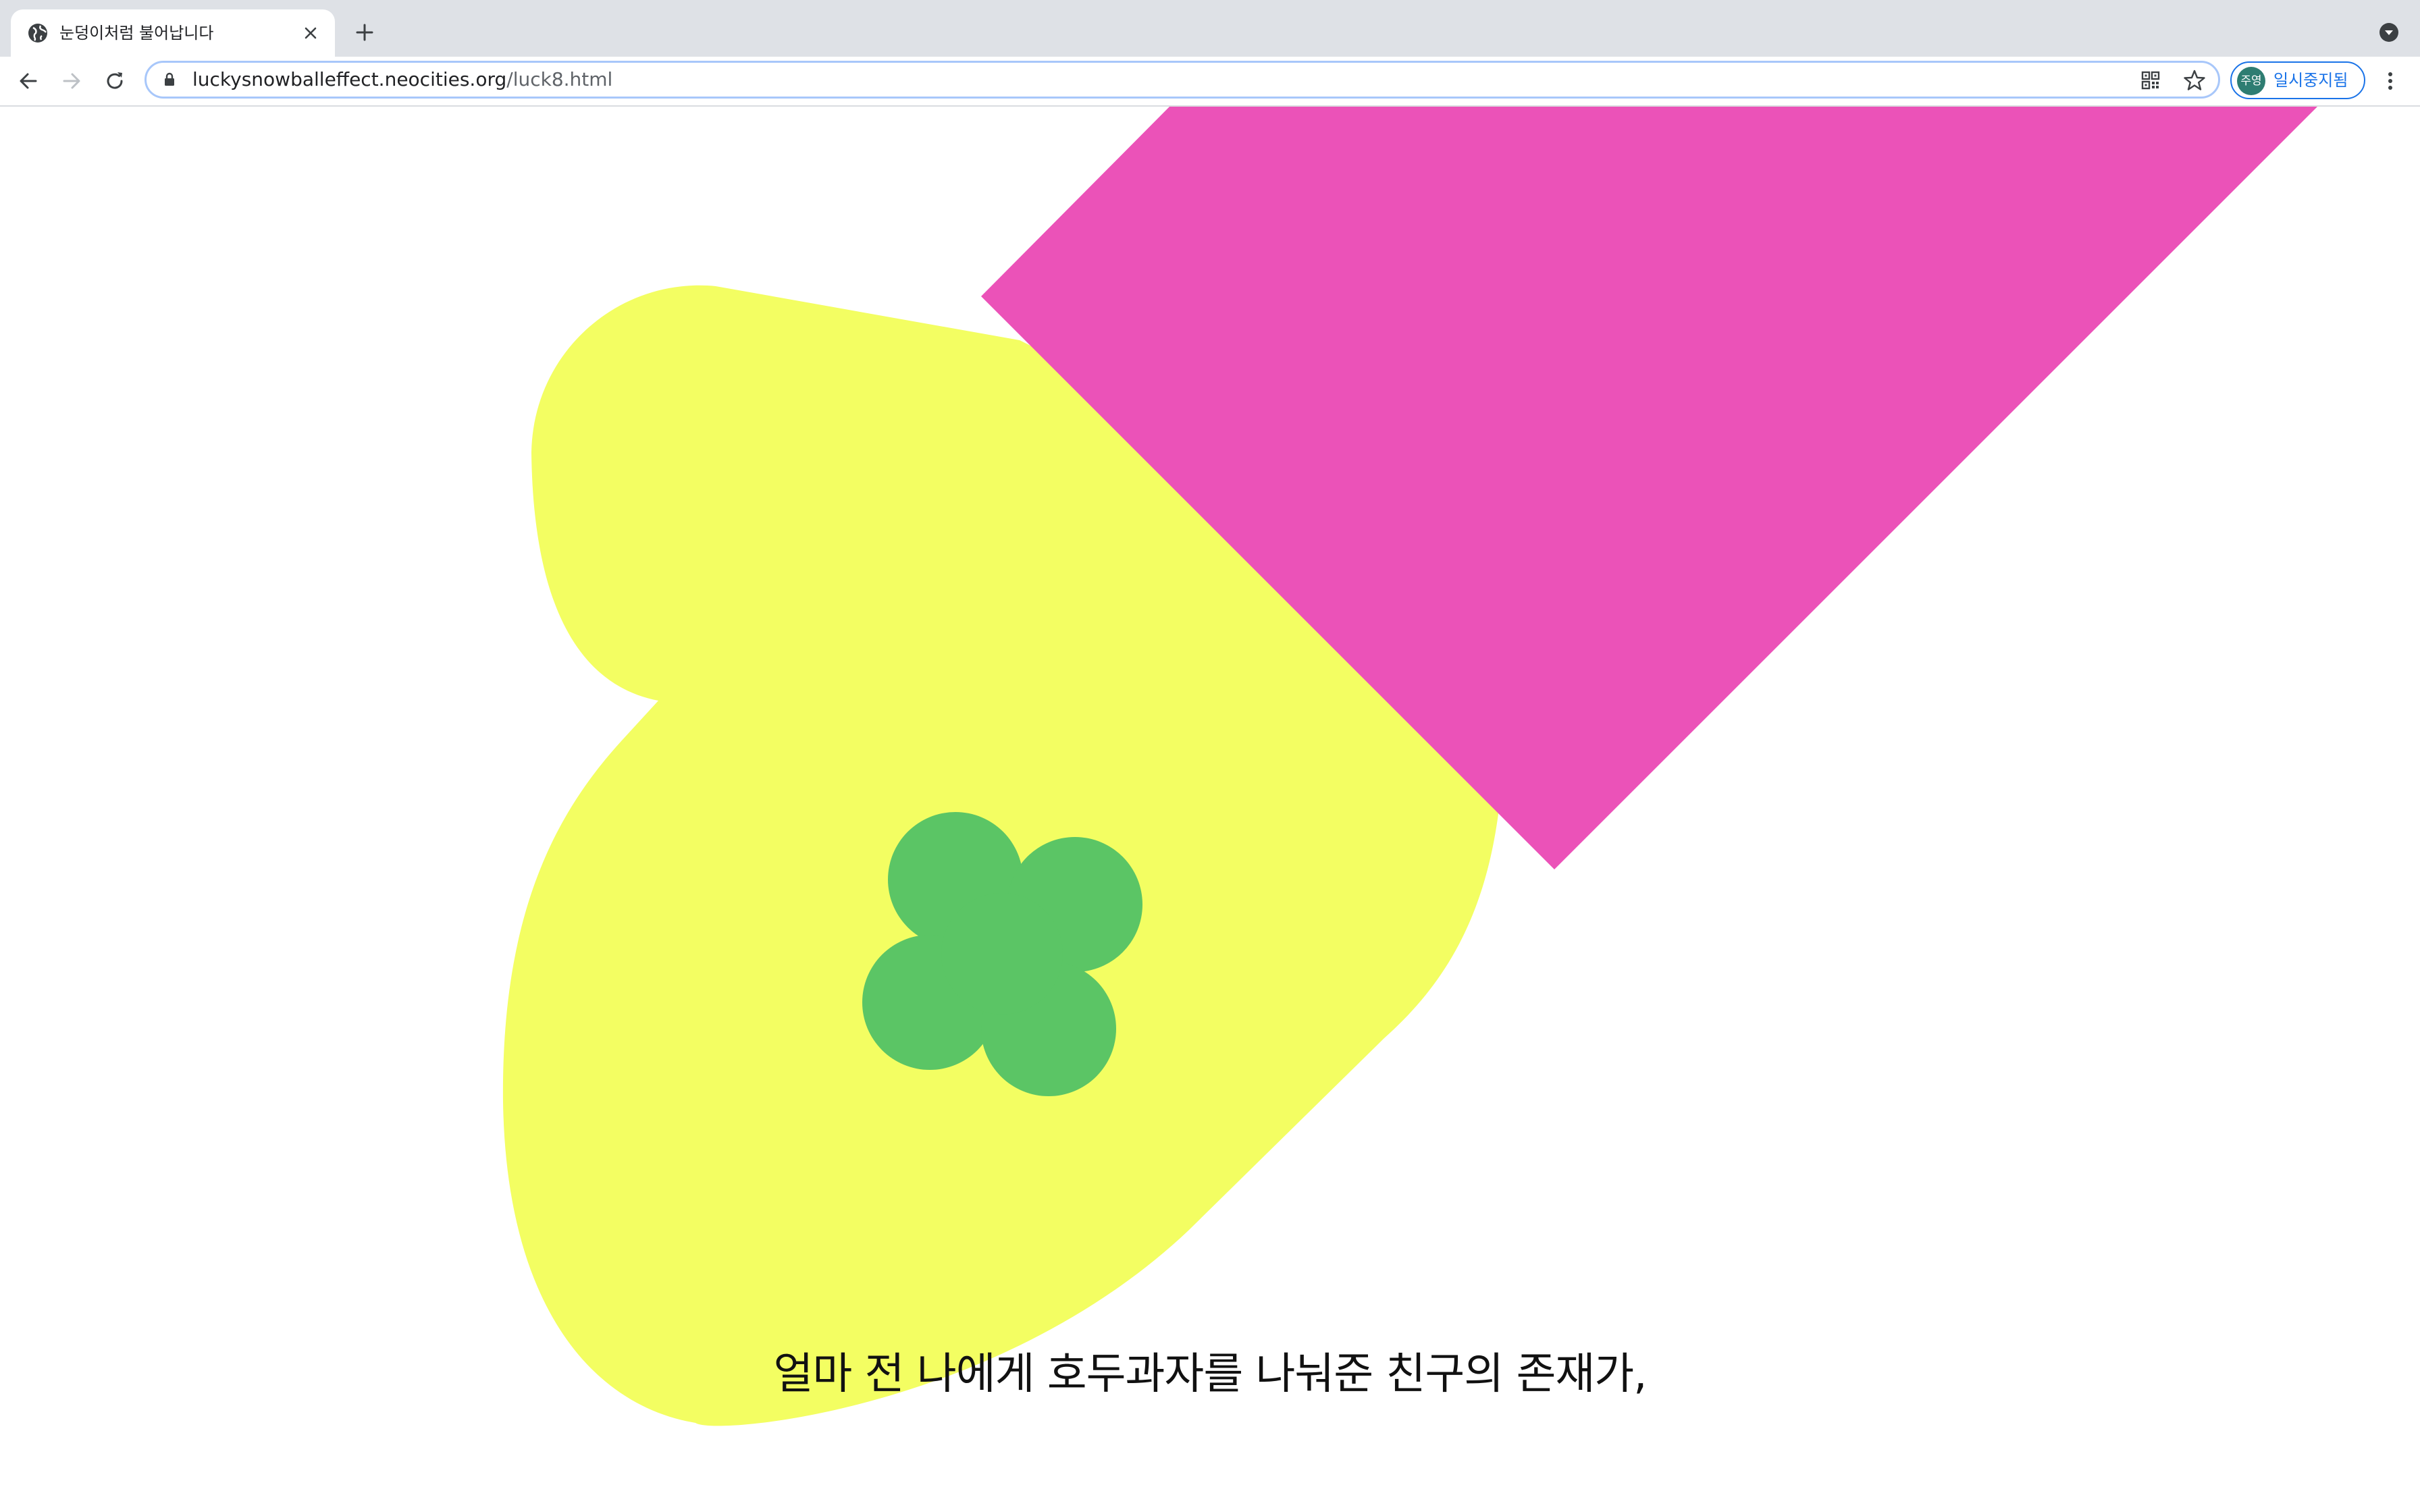 This screenshot has height=1512, width=2420. I want to click on arrow-right-icon, so click(71, 81).